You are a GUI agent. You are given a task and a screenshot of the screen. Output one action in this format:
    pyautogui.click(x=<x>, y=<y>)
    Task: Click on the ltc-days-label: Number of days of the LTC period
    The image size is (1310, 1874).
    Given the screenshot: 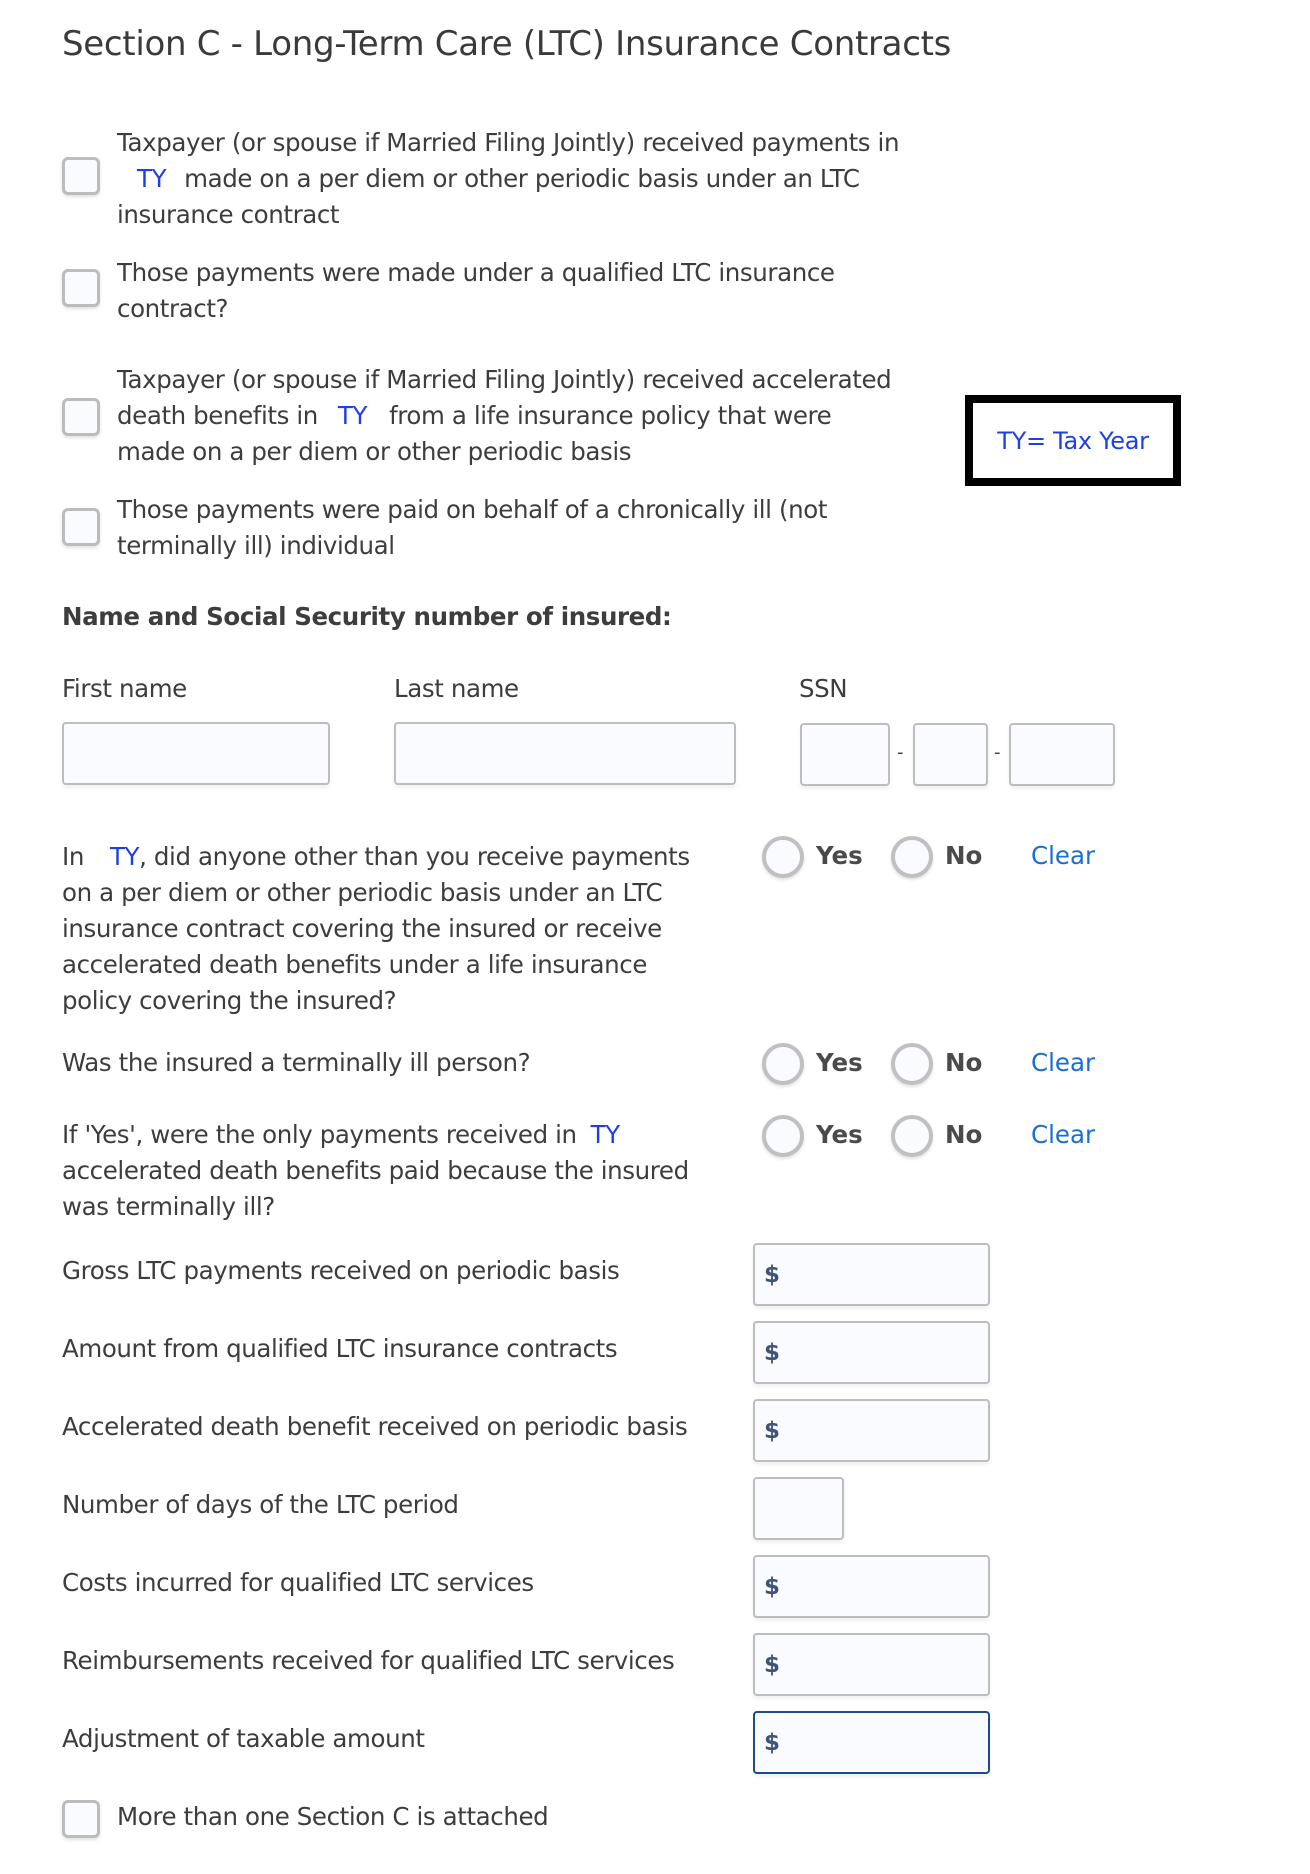 What is the action you would take?
    pyautogui.click(x=260, y=1504)
    